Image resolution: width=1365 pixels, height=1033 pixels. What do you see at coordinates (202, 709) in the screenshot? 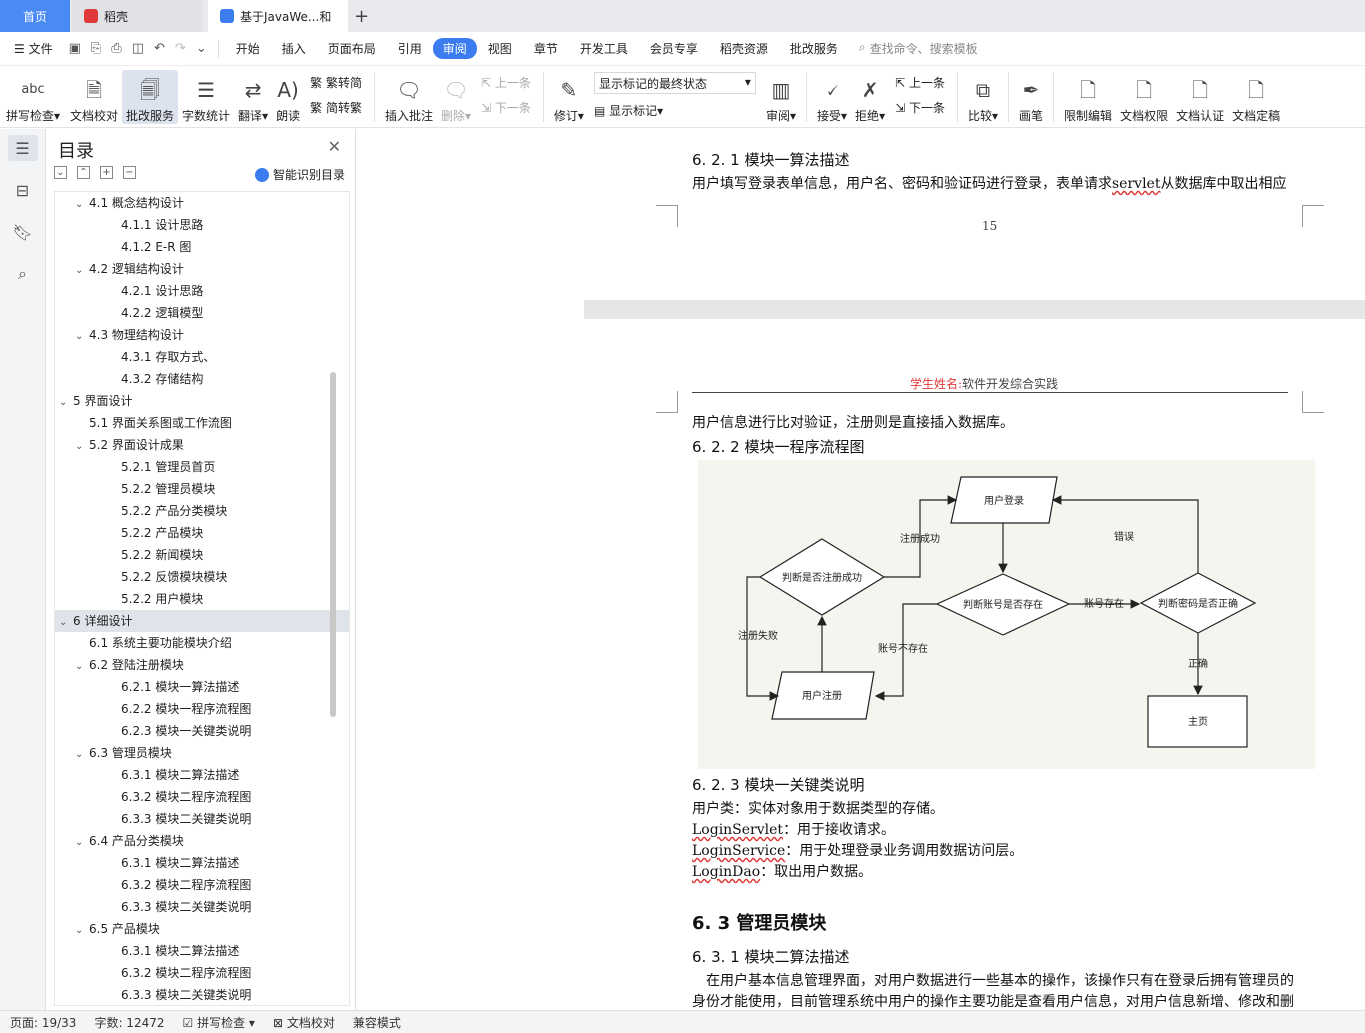
I see `toc-item: 6.2.2 模块一程序流程图` at bounding box center [202, 709].